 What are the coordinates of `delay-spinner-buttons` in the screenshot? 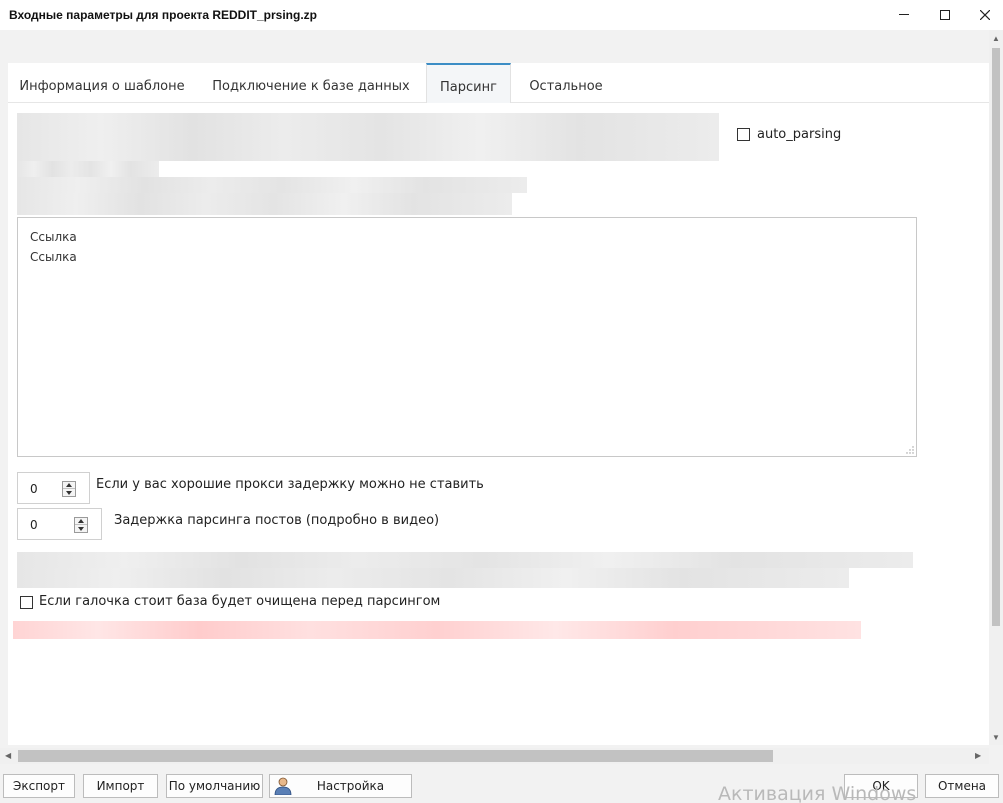 It's located at (69, 489).